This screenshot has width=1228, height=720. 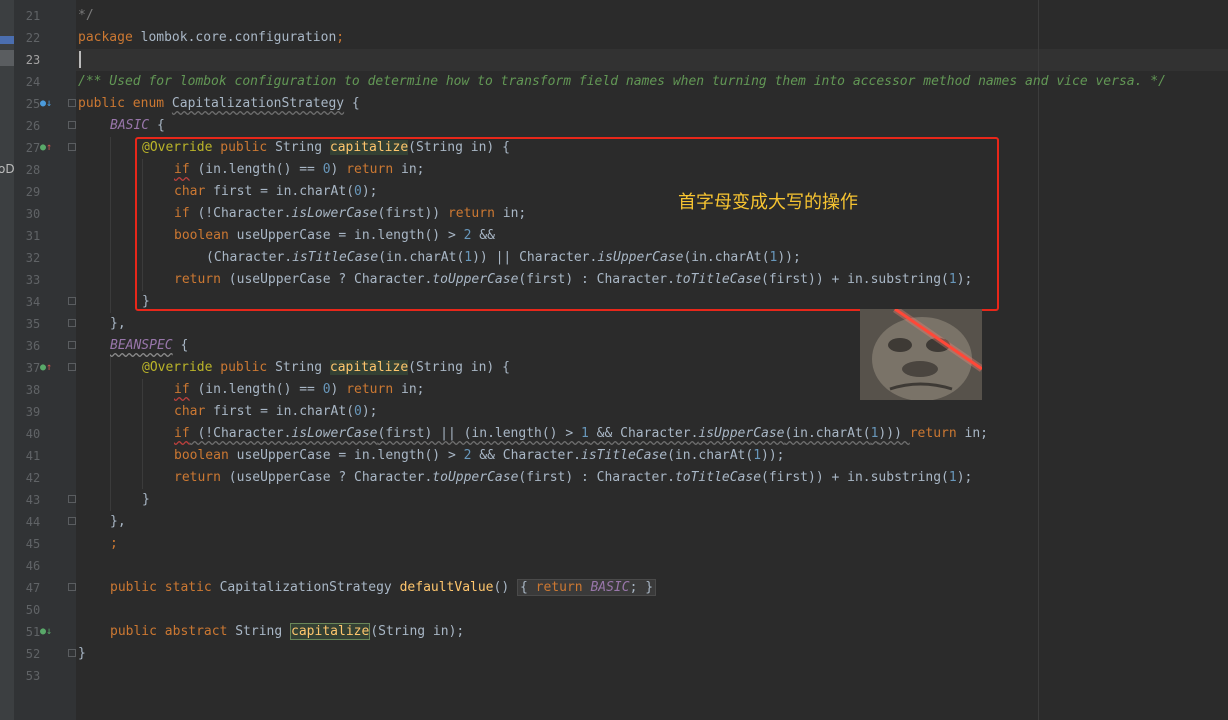 I want to click on code-line-38: if (in.length() == 0) return in;, so click(x=299, y=389).